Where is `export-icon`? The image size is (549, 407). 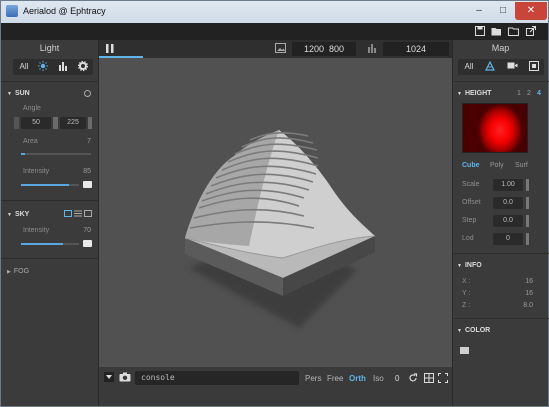
export-icon is located at coordinates (530, 31).